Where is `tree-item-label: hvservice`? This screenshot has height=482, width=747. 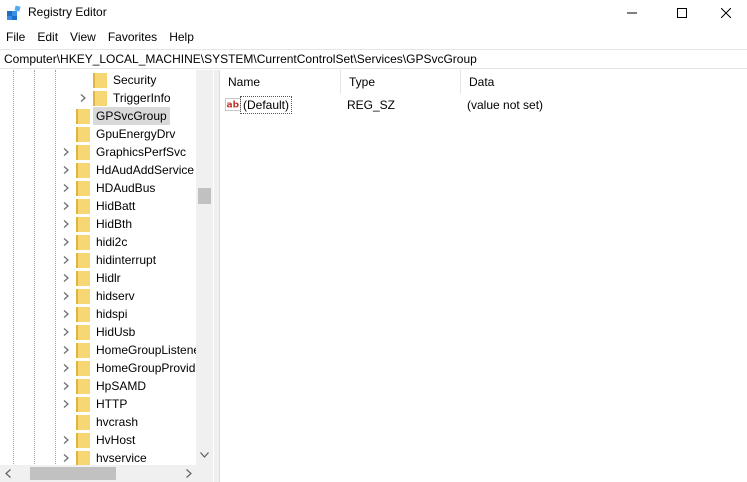
tree-item-label: hvservice is located at coordinates (121, 458).